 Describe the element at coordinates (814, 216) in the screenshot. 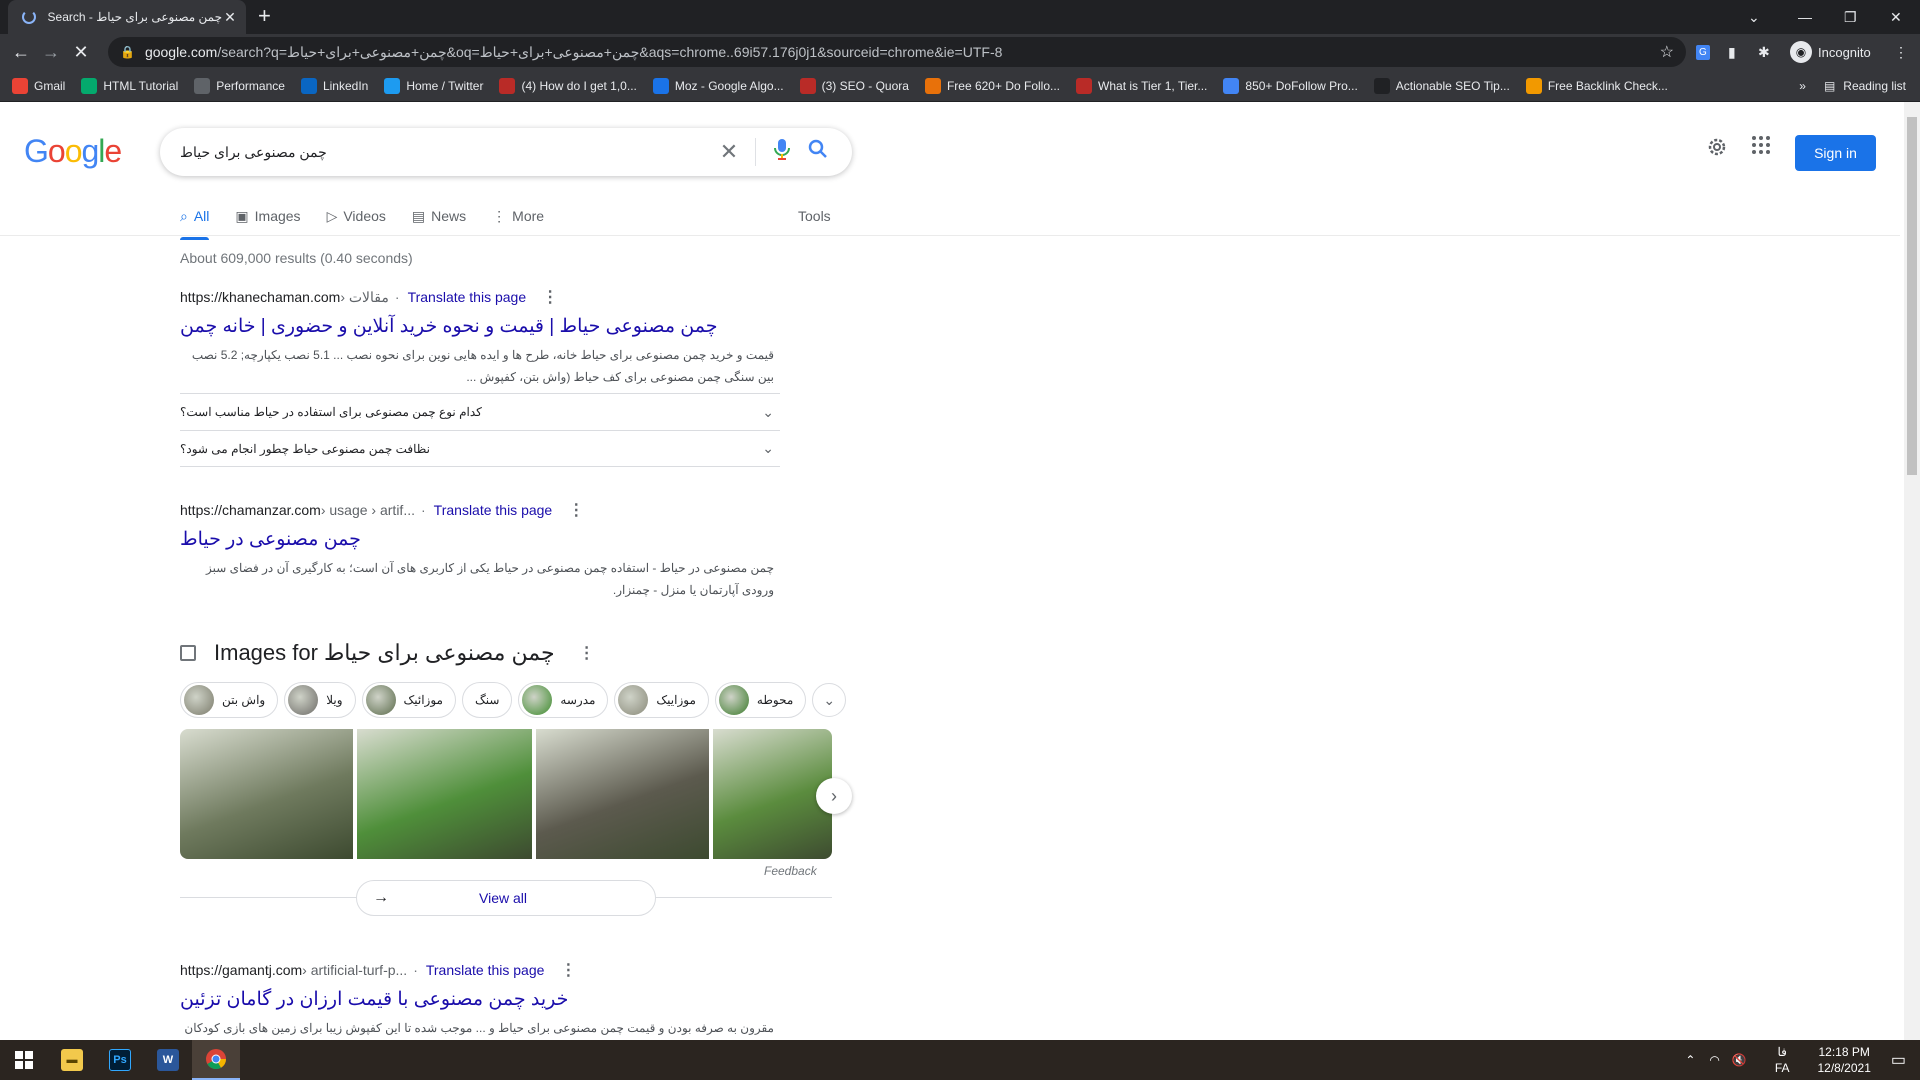

I see `tools-button: Tools` at that location.